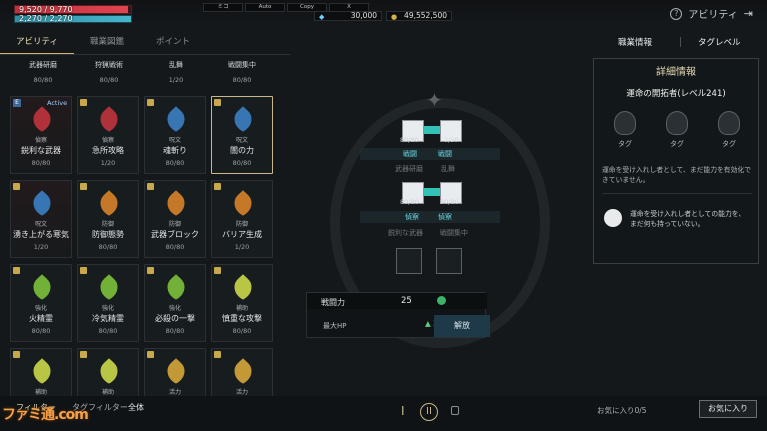  What do you see at coordinates (175, 318) in the screenshot?
I see `skill-name: 必殺の一撃` at bounding box center [175, 318].